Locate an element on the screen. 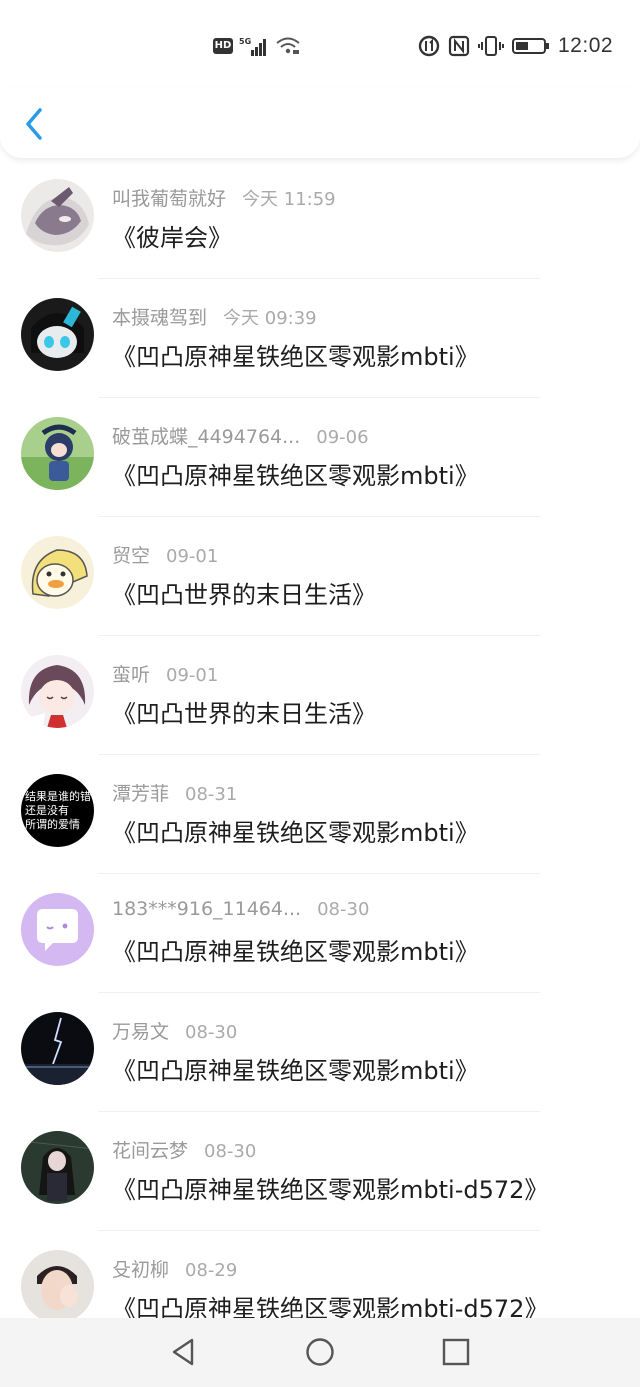  list-item: 本摄魂驾到 今天 09:39 《凹凸原神星铁绝区零观影mbti》 is located at coordinates (320, 338).